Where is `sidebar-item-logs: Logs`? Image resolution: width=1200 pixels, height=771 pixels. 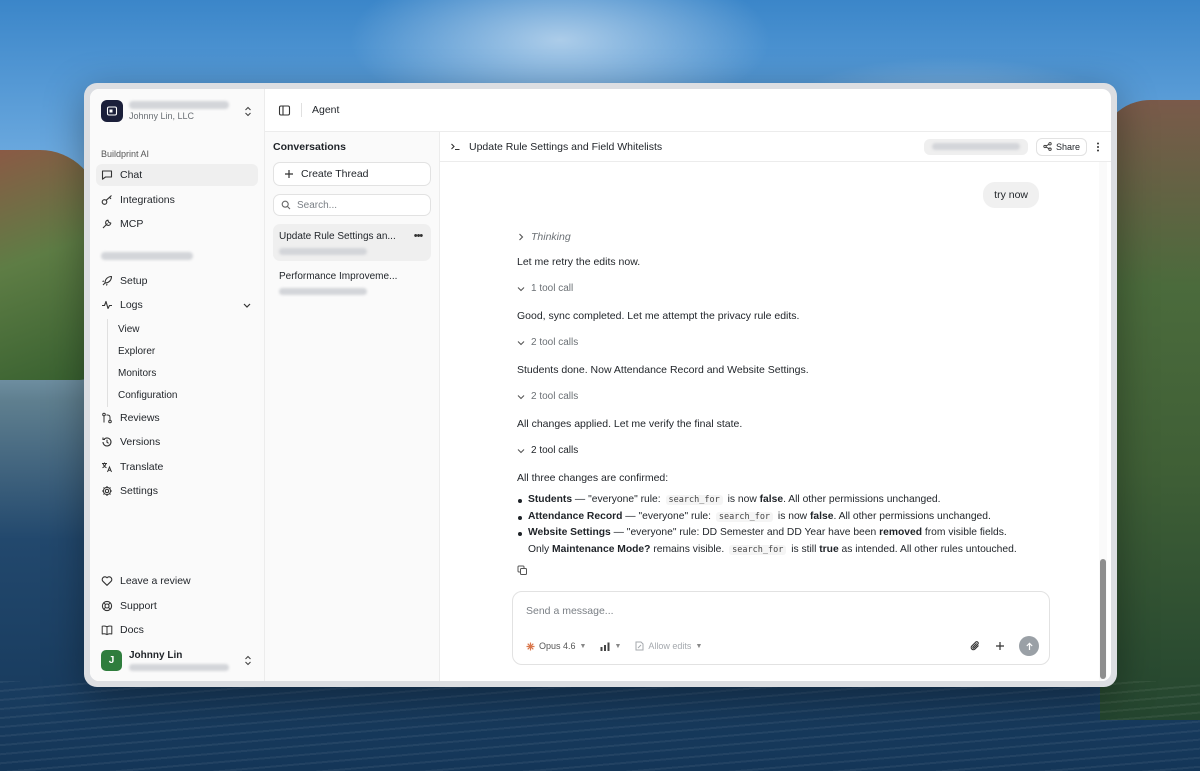 sidebar-item-logs: Logs is located at coordinates (177, 305).